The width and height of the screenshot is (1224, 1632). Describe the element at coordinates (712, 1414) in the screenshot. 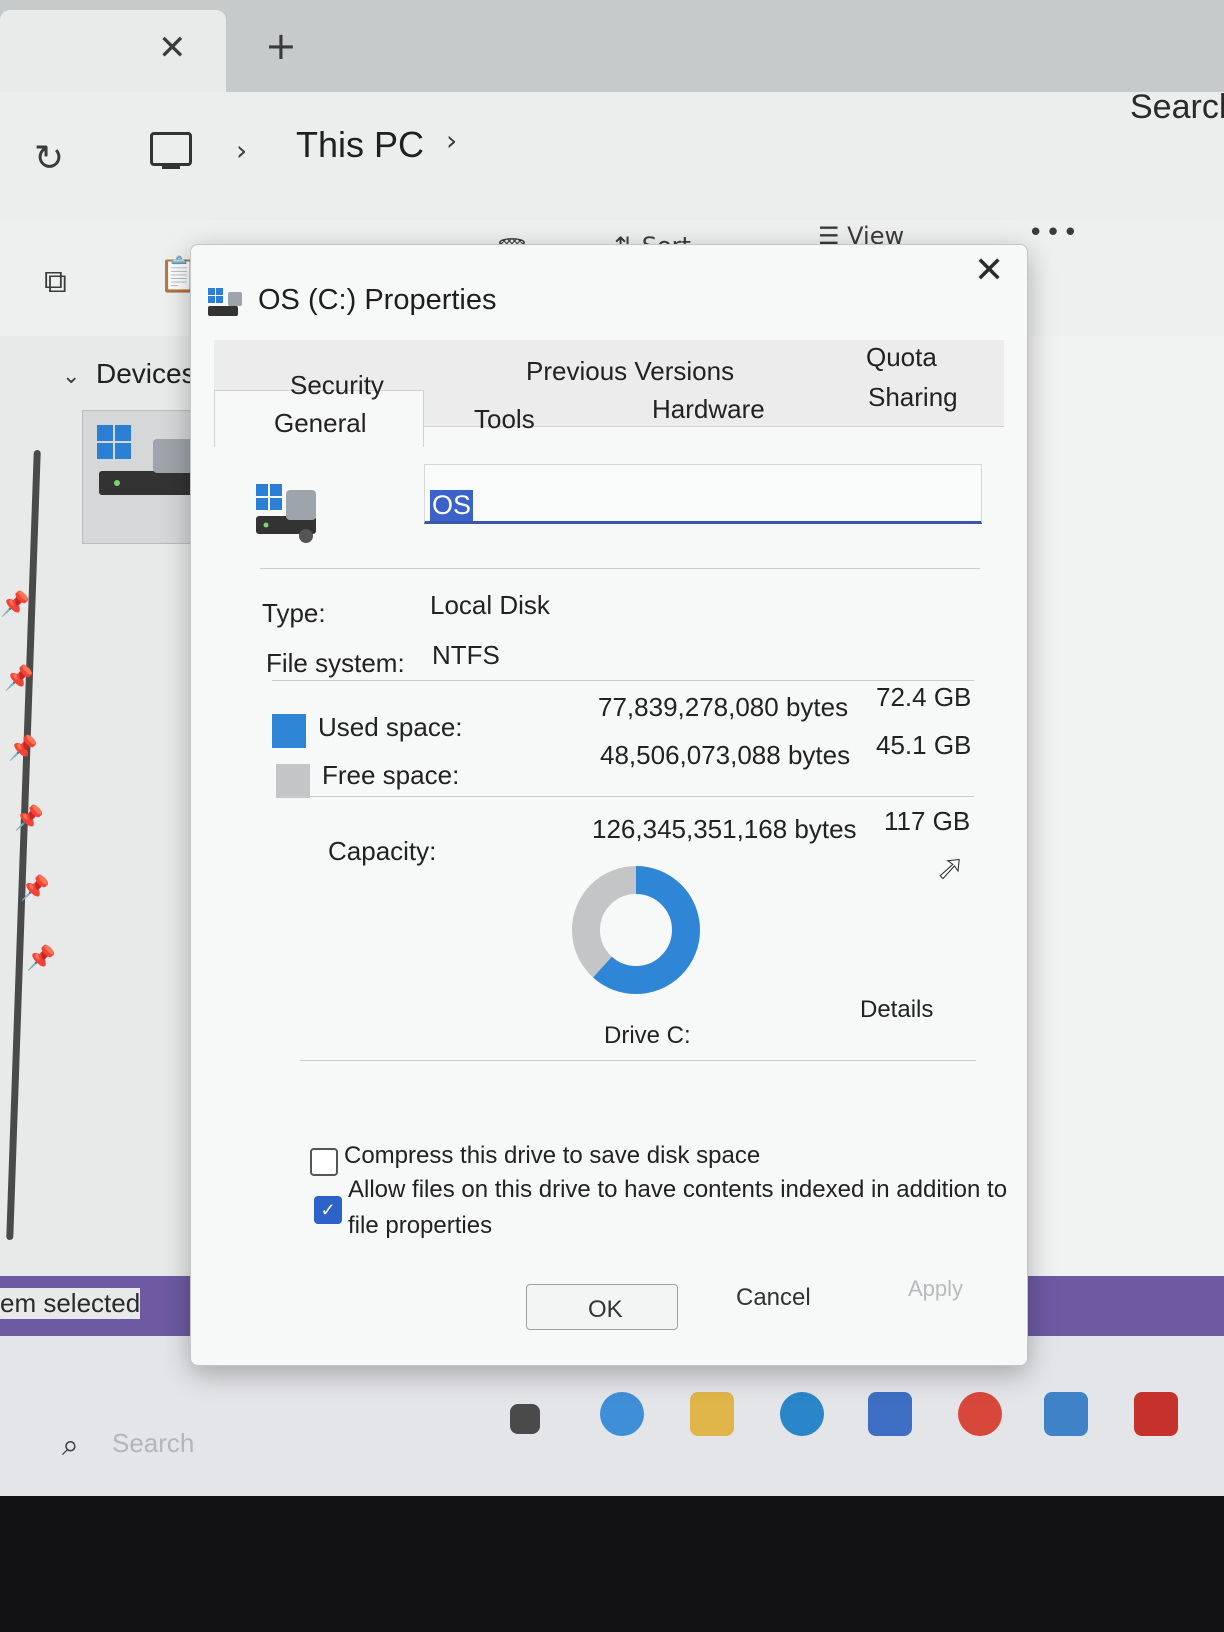

I see `file-explorer-icon` at that location.